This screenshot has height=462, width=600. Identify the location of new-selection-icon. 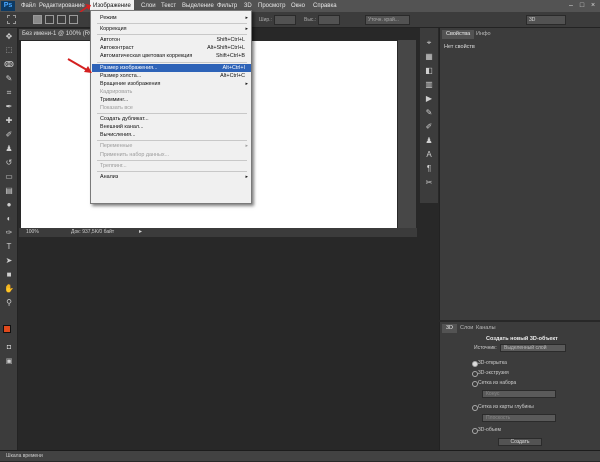
(37, 19).